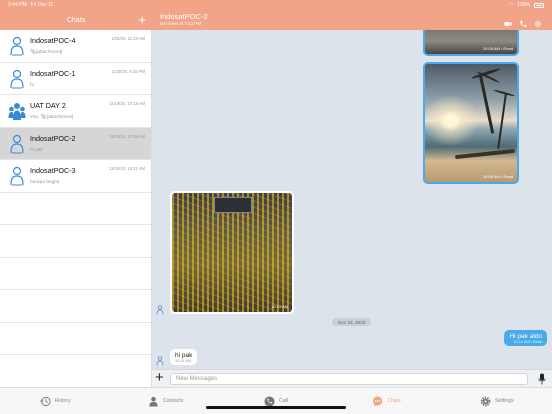  Describe the element at coordinates (53, 138) in the screenshot. I see `chat-item-name: IndosatPOC-2` at that location.